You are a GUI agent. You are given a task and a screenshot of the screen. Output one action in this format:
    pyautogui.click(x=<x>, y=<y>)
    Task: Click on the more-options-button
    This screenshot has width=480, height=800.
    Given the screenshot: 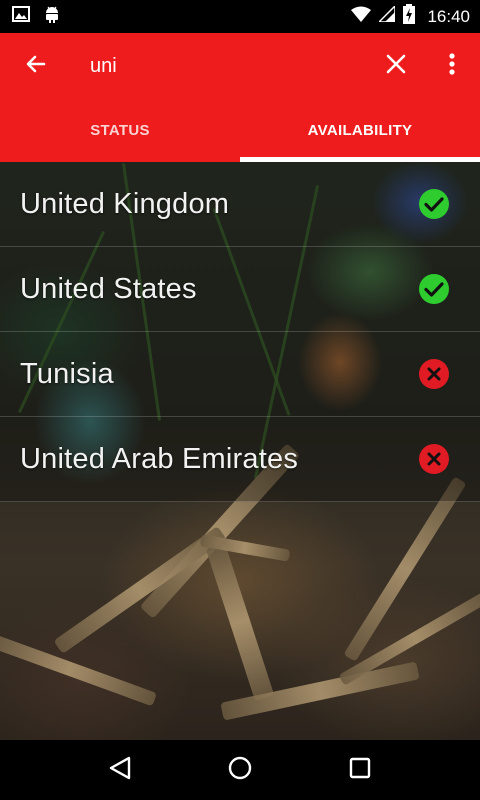 What is the action you would take?
    pyautogui.click(x=452, y=66)
    